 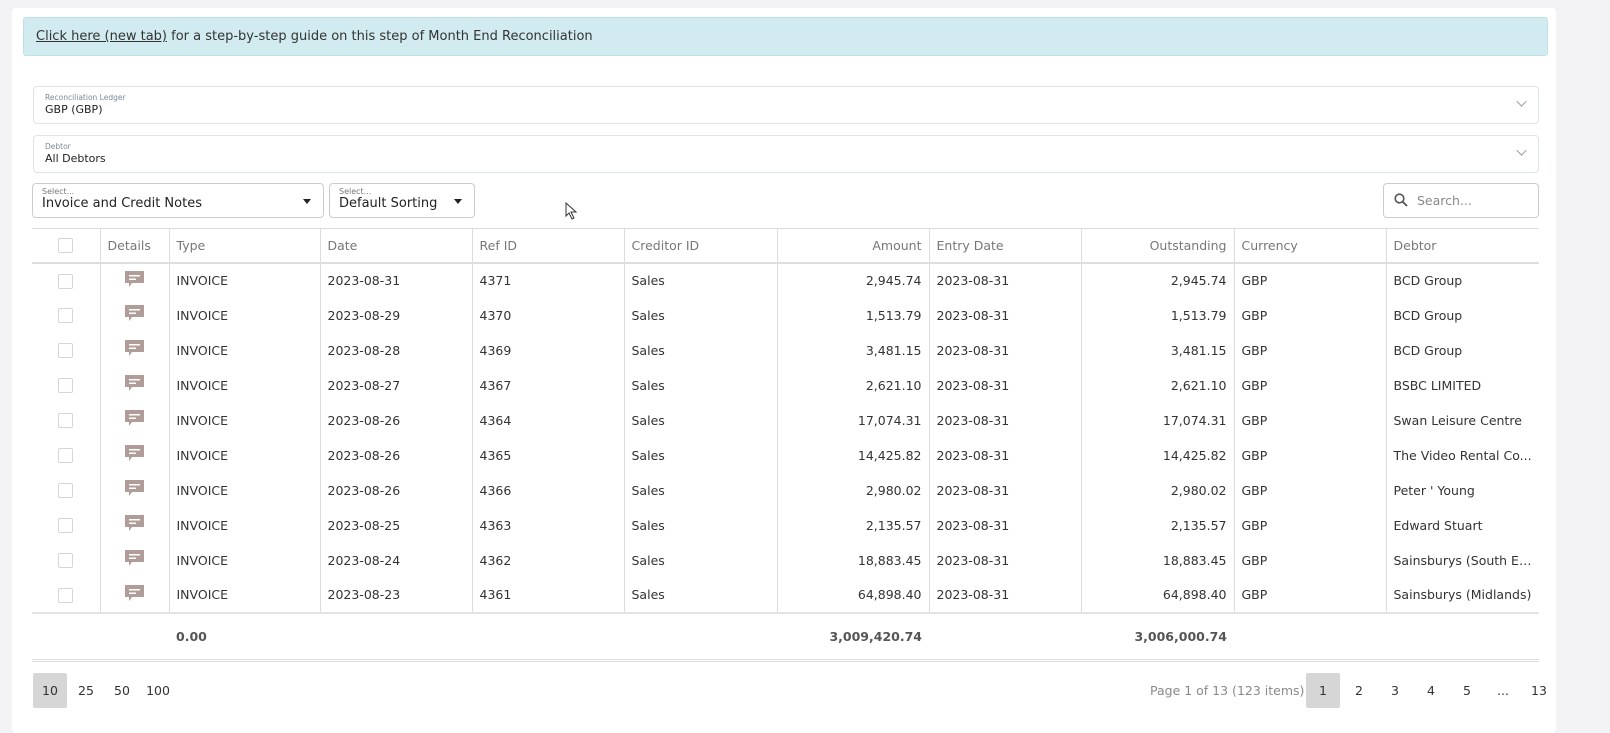 I want to click on totals-row: 0.00 3,009,420.74 3,006,000.74, so click(x=785, y=637).